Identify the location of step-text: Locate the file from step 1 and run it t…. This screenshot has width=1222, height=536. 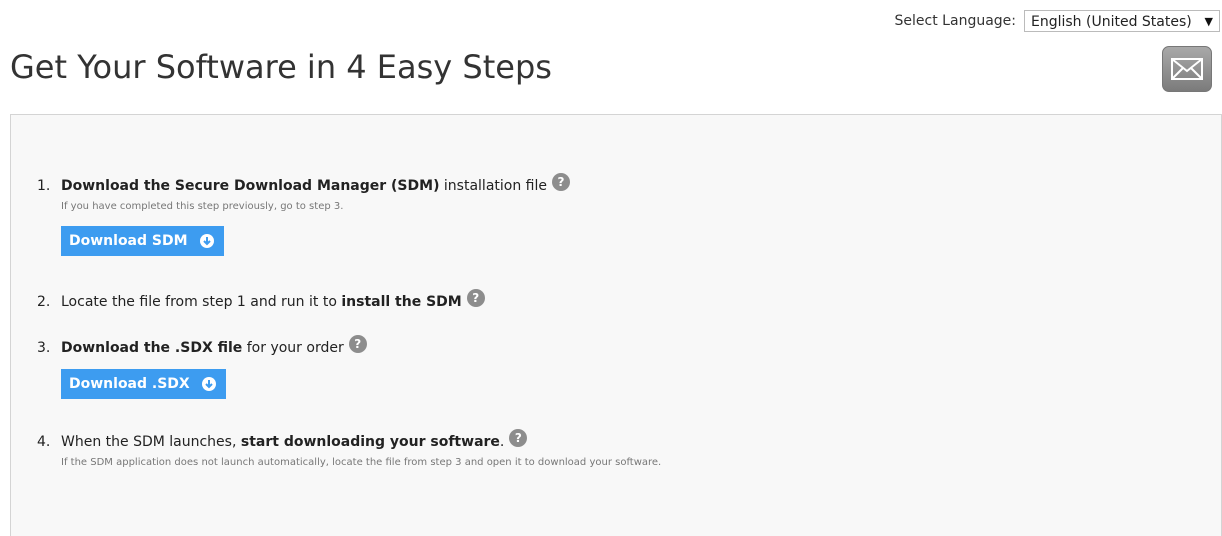
(261, 302).